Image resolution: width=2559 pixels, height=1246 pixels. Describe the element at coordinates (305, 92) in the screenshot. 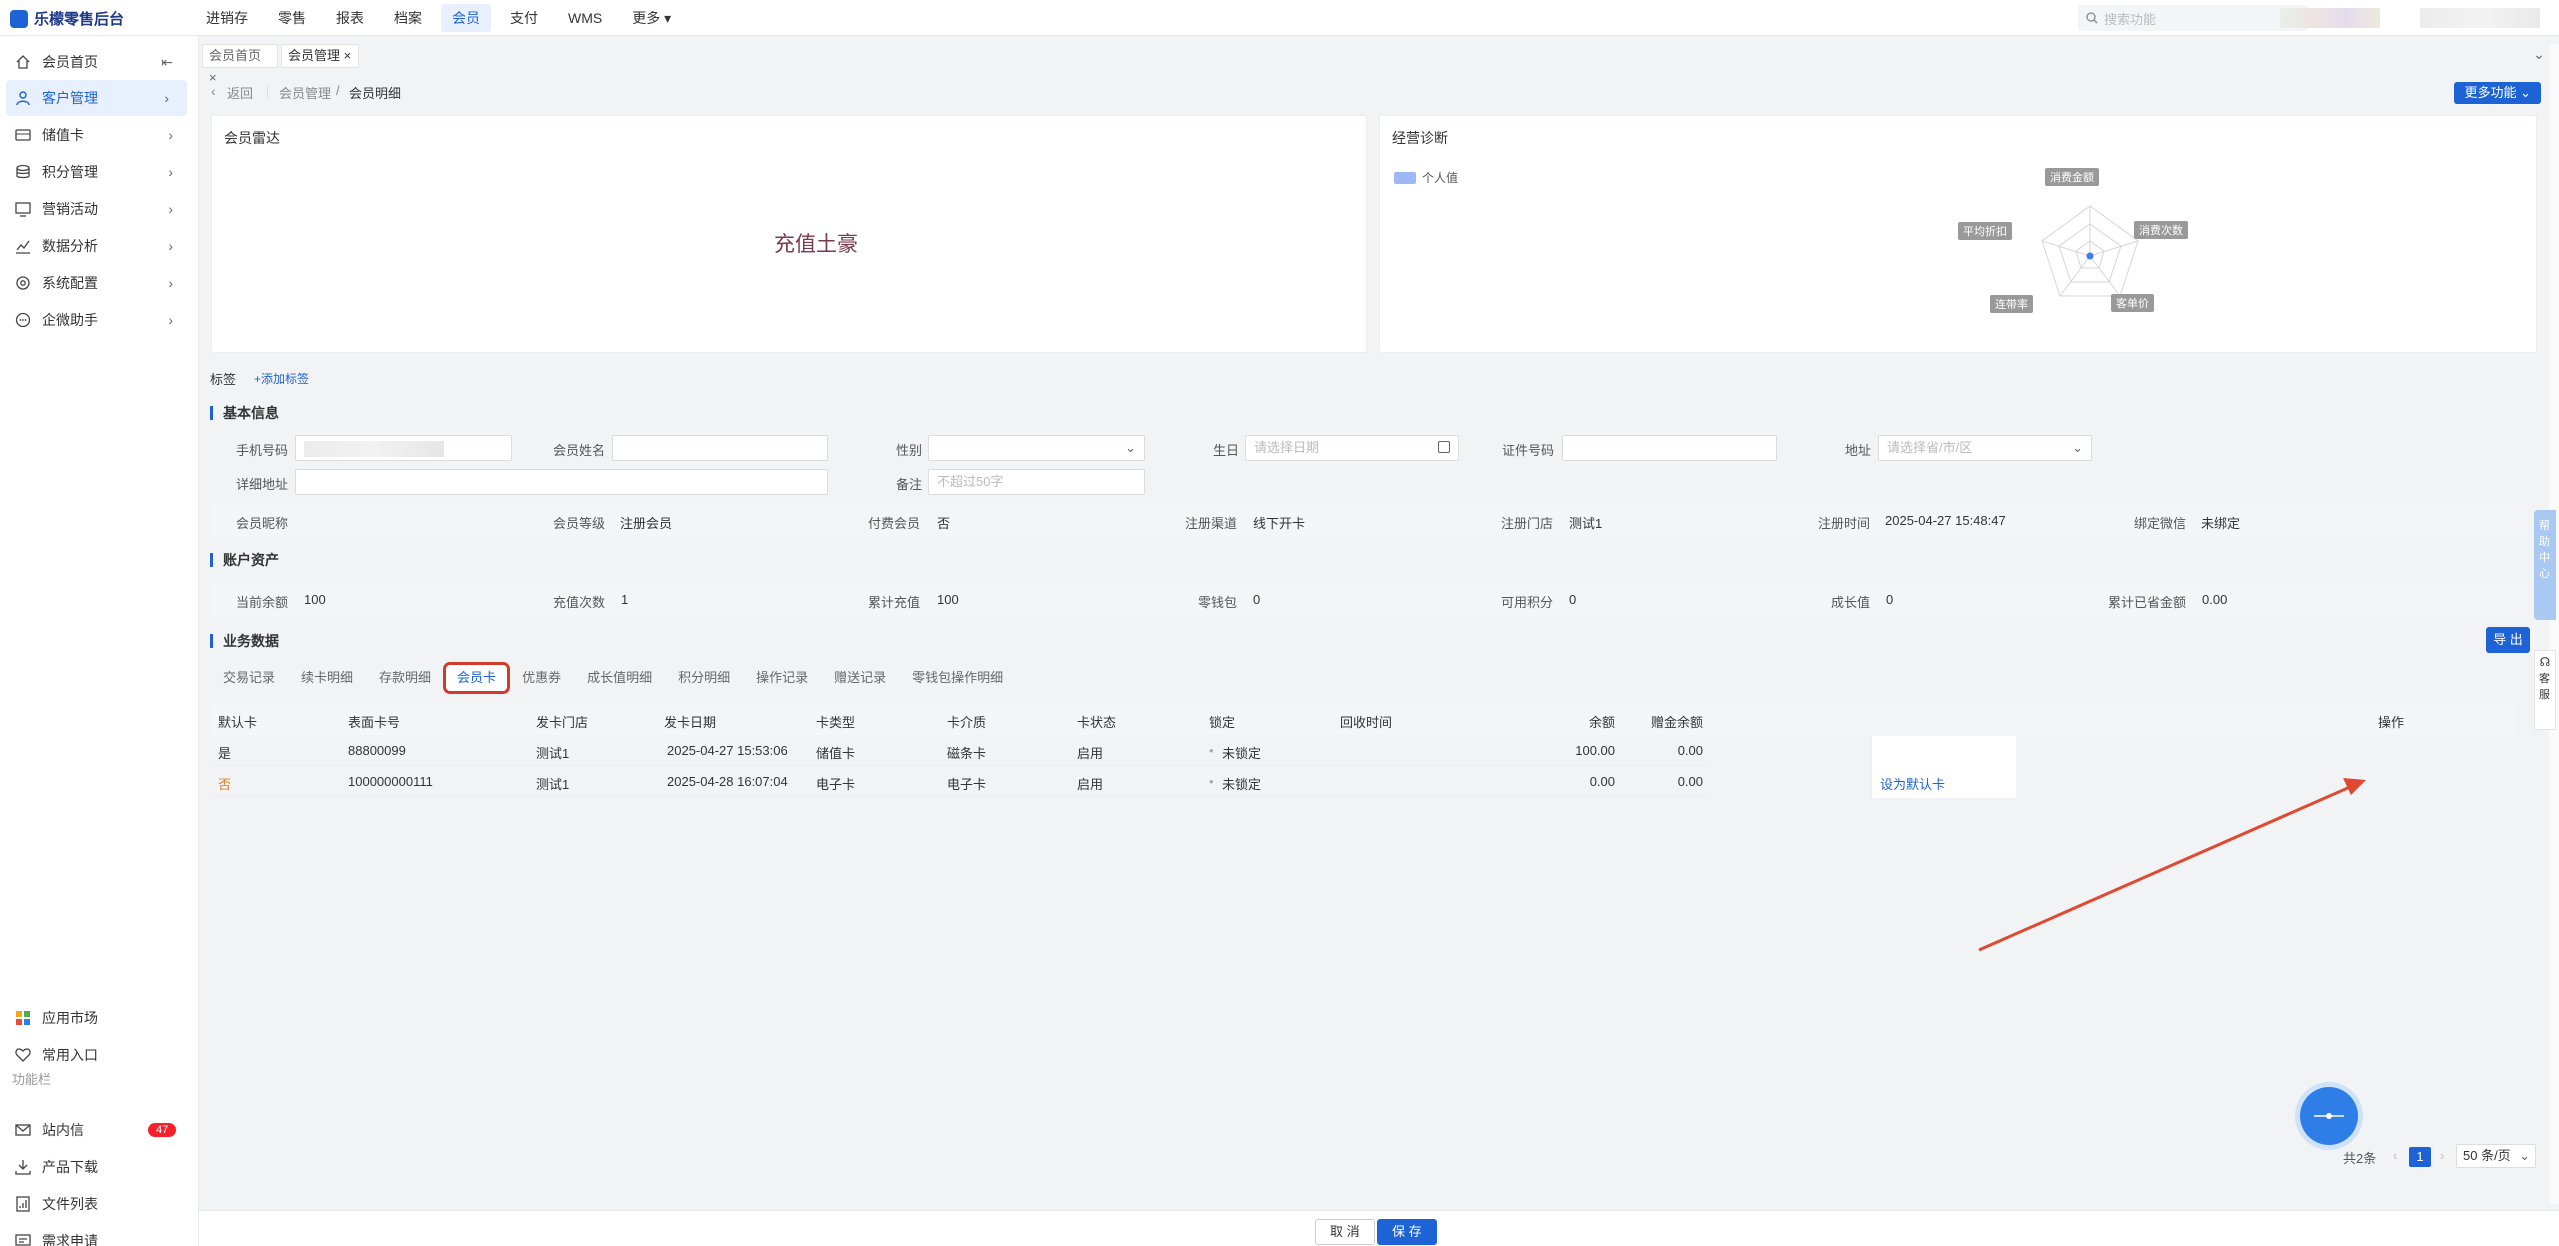

I see `breadcrumb-level1: 会员管理` at that location.